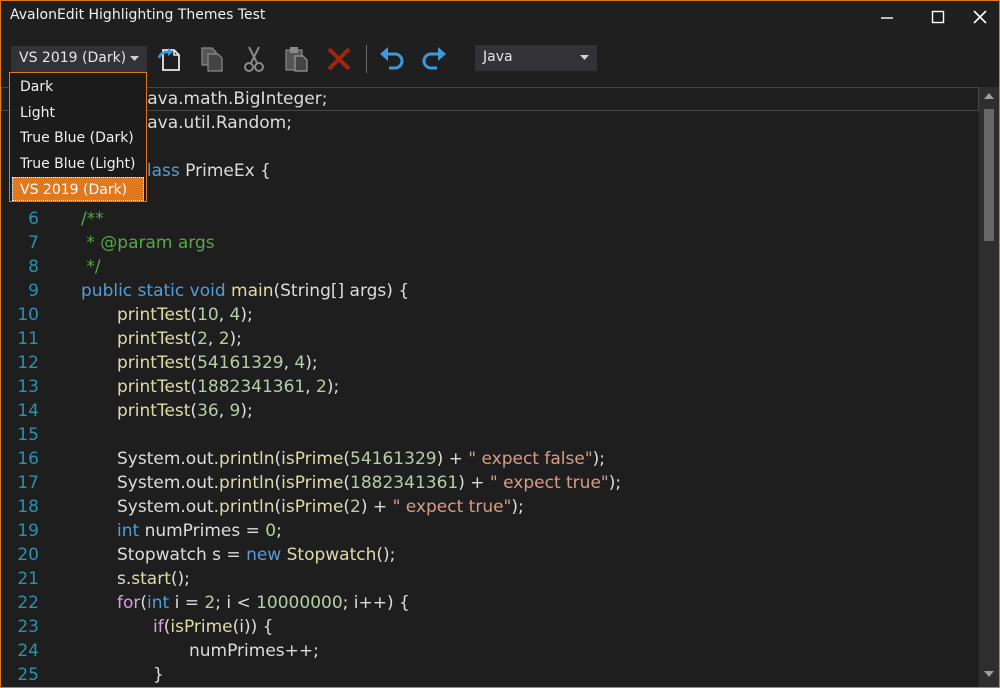 Image resolution: width=1000 pixels, height=688 pixels. Describe the element at coordinates (199, 531) in the screenshot. I see `code-text: int numPrimes = 0;` at that location.